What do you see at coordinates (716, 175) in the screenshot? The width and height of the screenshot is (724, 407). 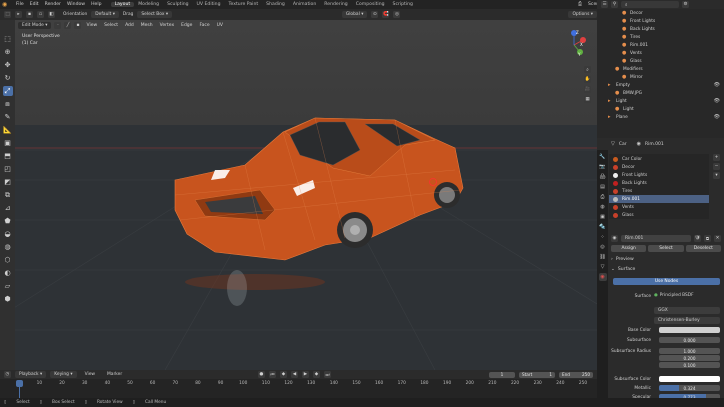 I see `slot-menu-icon: ▾` at bounding box center [716, 175].